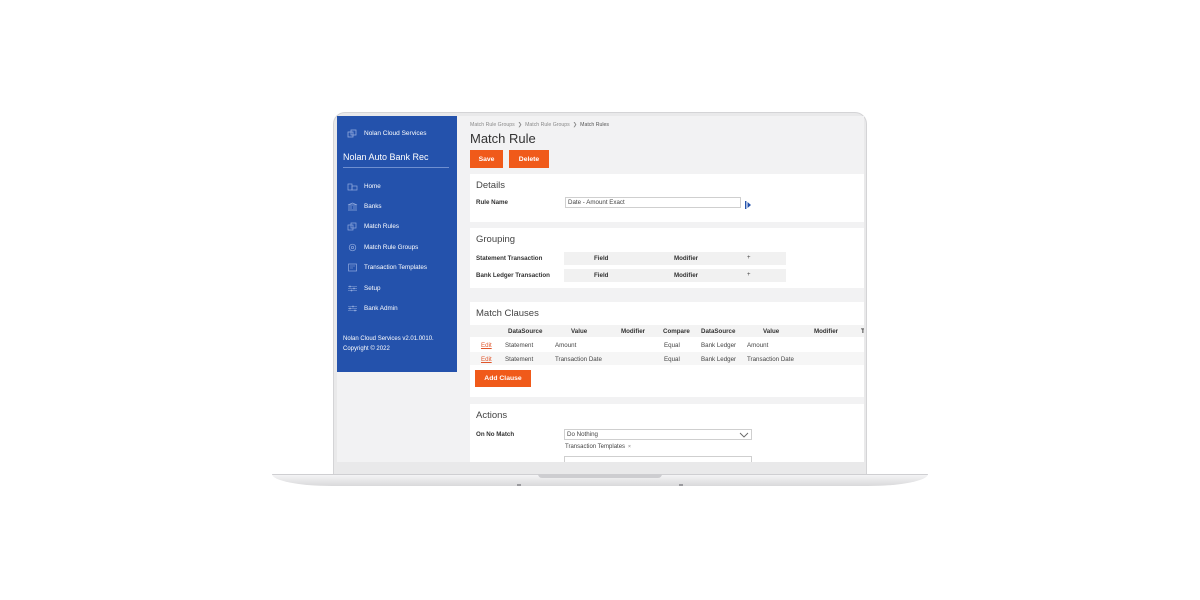  I want to click on sidebar-item-home: Home, so click(387, 186).